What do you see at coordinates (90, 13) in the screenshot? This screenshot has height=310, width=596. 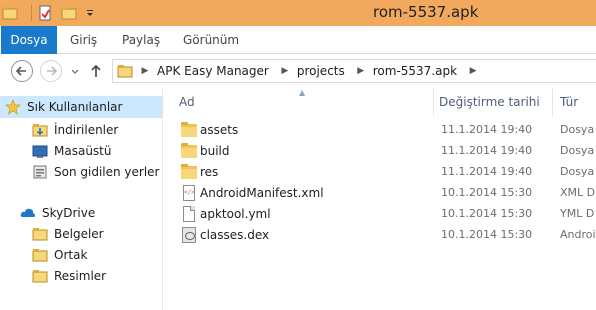 I see `customize-toolbar-icon` at bounding box center [90, 13].